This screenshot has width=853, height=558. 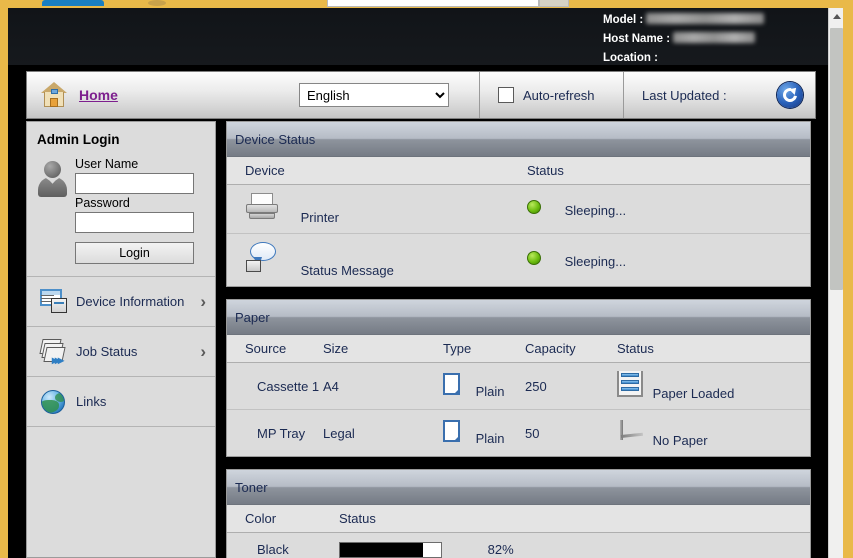 I want to click on browser-chrome-right, so click(x=711, y=4).